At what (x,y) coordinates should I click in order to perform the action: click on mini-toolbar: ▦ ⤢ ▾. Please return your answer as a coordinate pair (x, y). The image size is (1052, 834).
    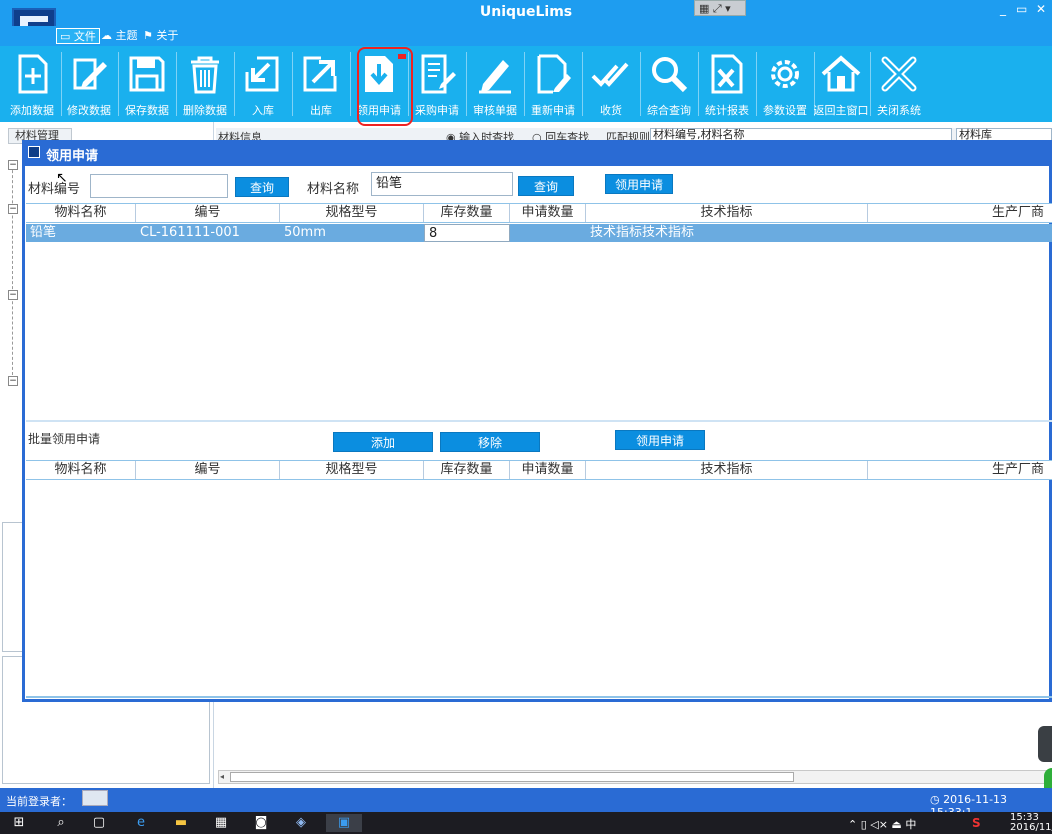
    Looking at the image, I should click on (720, 8).